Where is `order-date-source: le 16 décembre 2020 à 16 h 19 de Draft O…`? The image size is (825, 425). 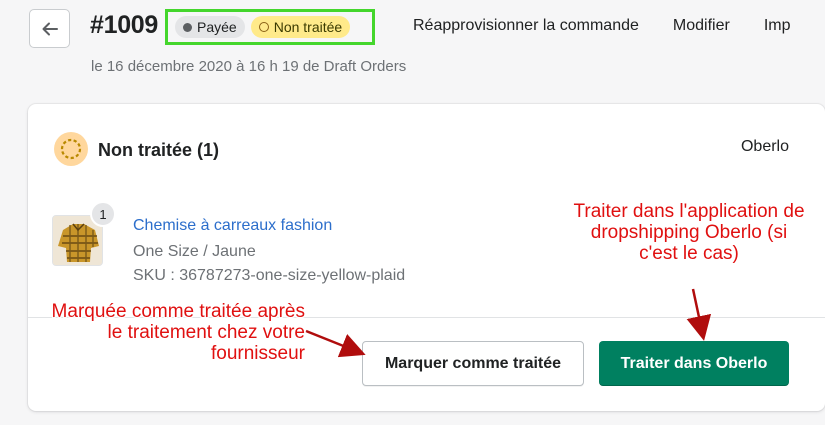
order-date-source: le 16 décembre 2020 à 16 h 19 de Draft O… is located at coordinates (249, 66).